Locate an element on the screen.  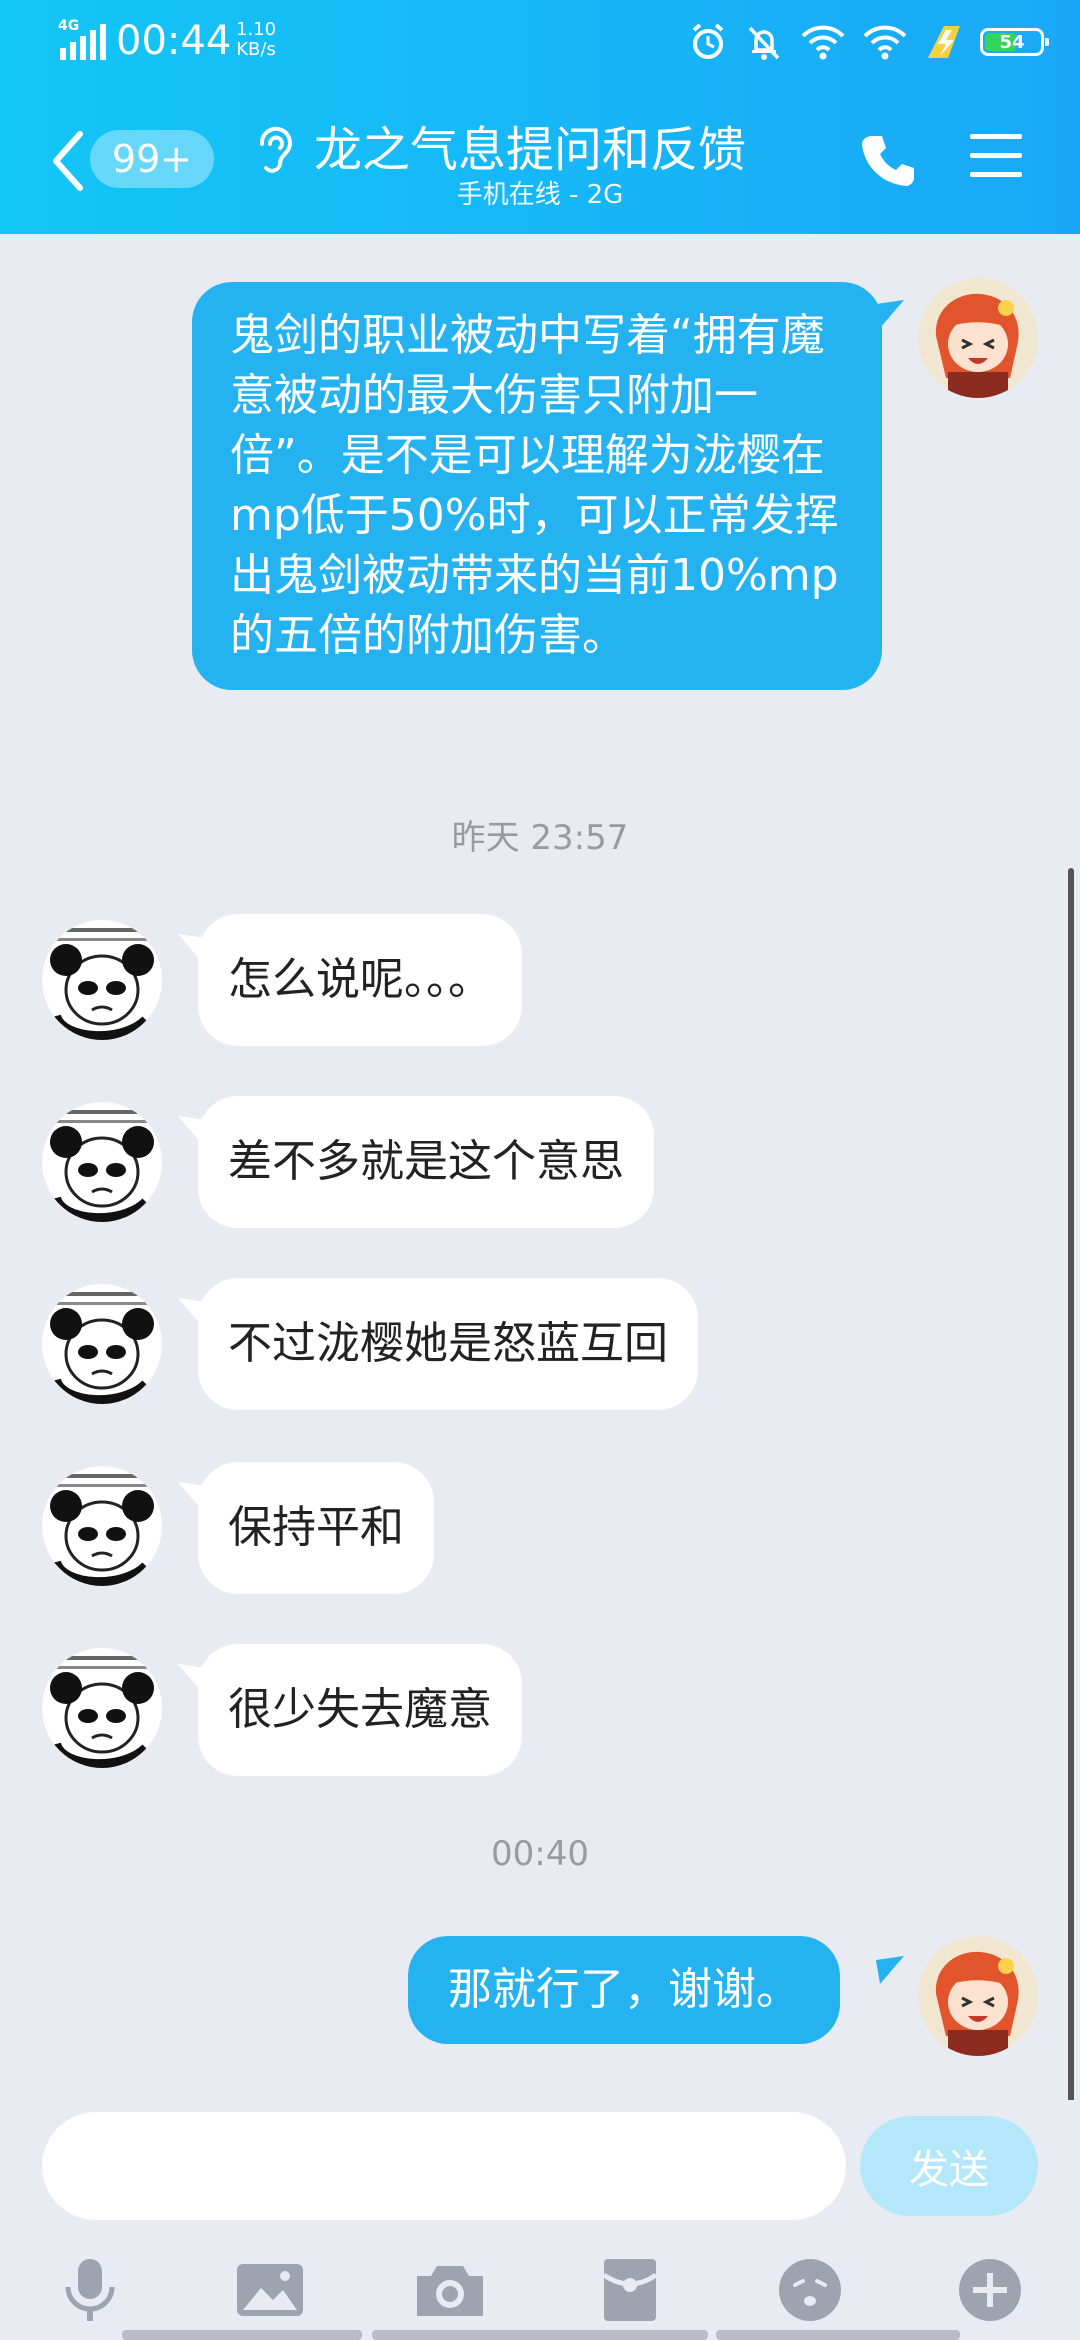
message-bubble-incoming: 保持平和 is located at coordinates (316, 1528).